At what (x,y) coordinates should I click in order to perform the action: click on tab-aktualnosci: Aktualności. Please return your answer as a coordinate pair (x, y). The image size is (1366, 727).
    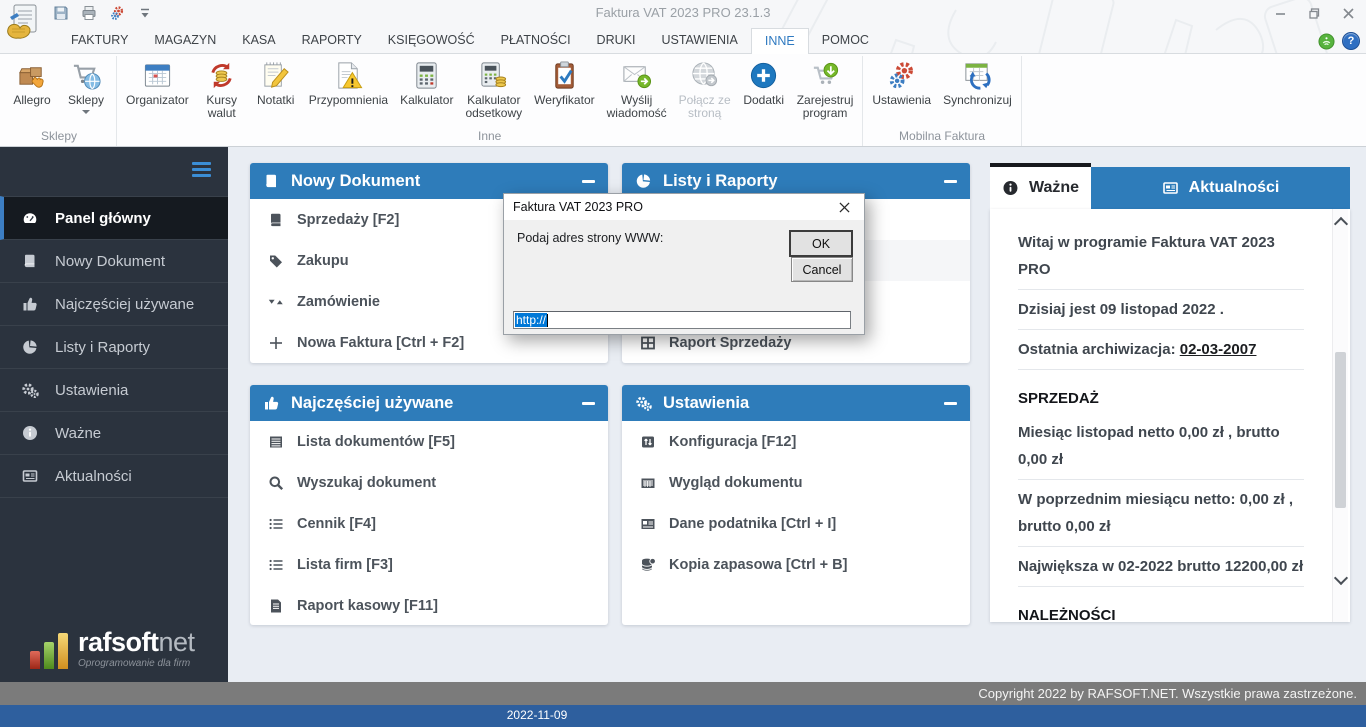
    Looking at the image, I should click on (1220, 188).